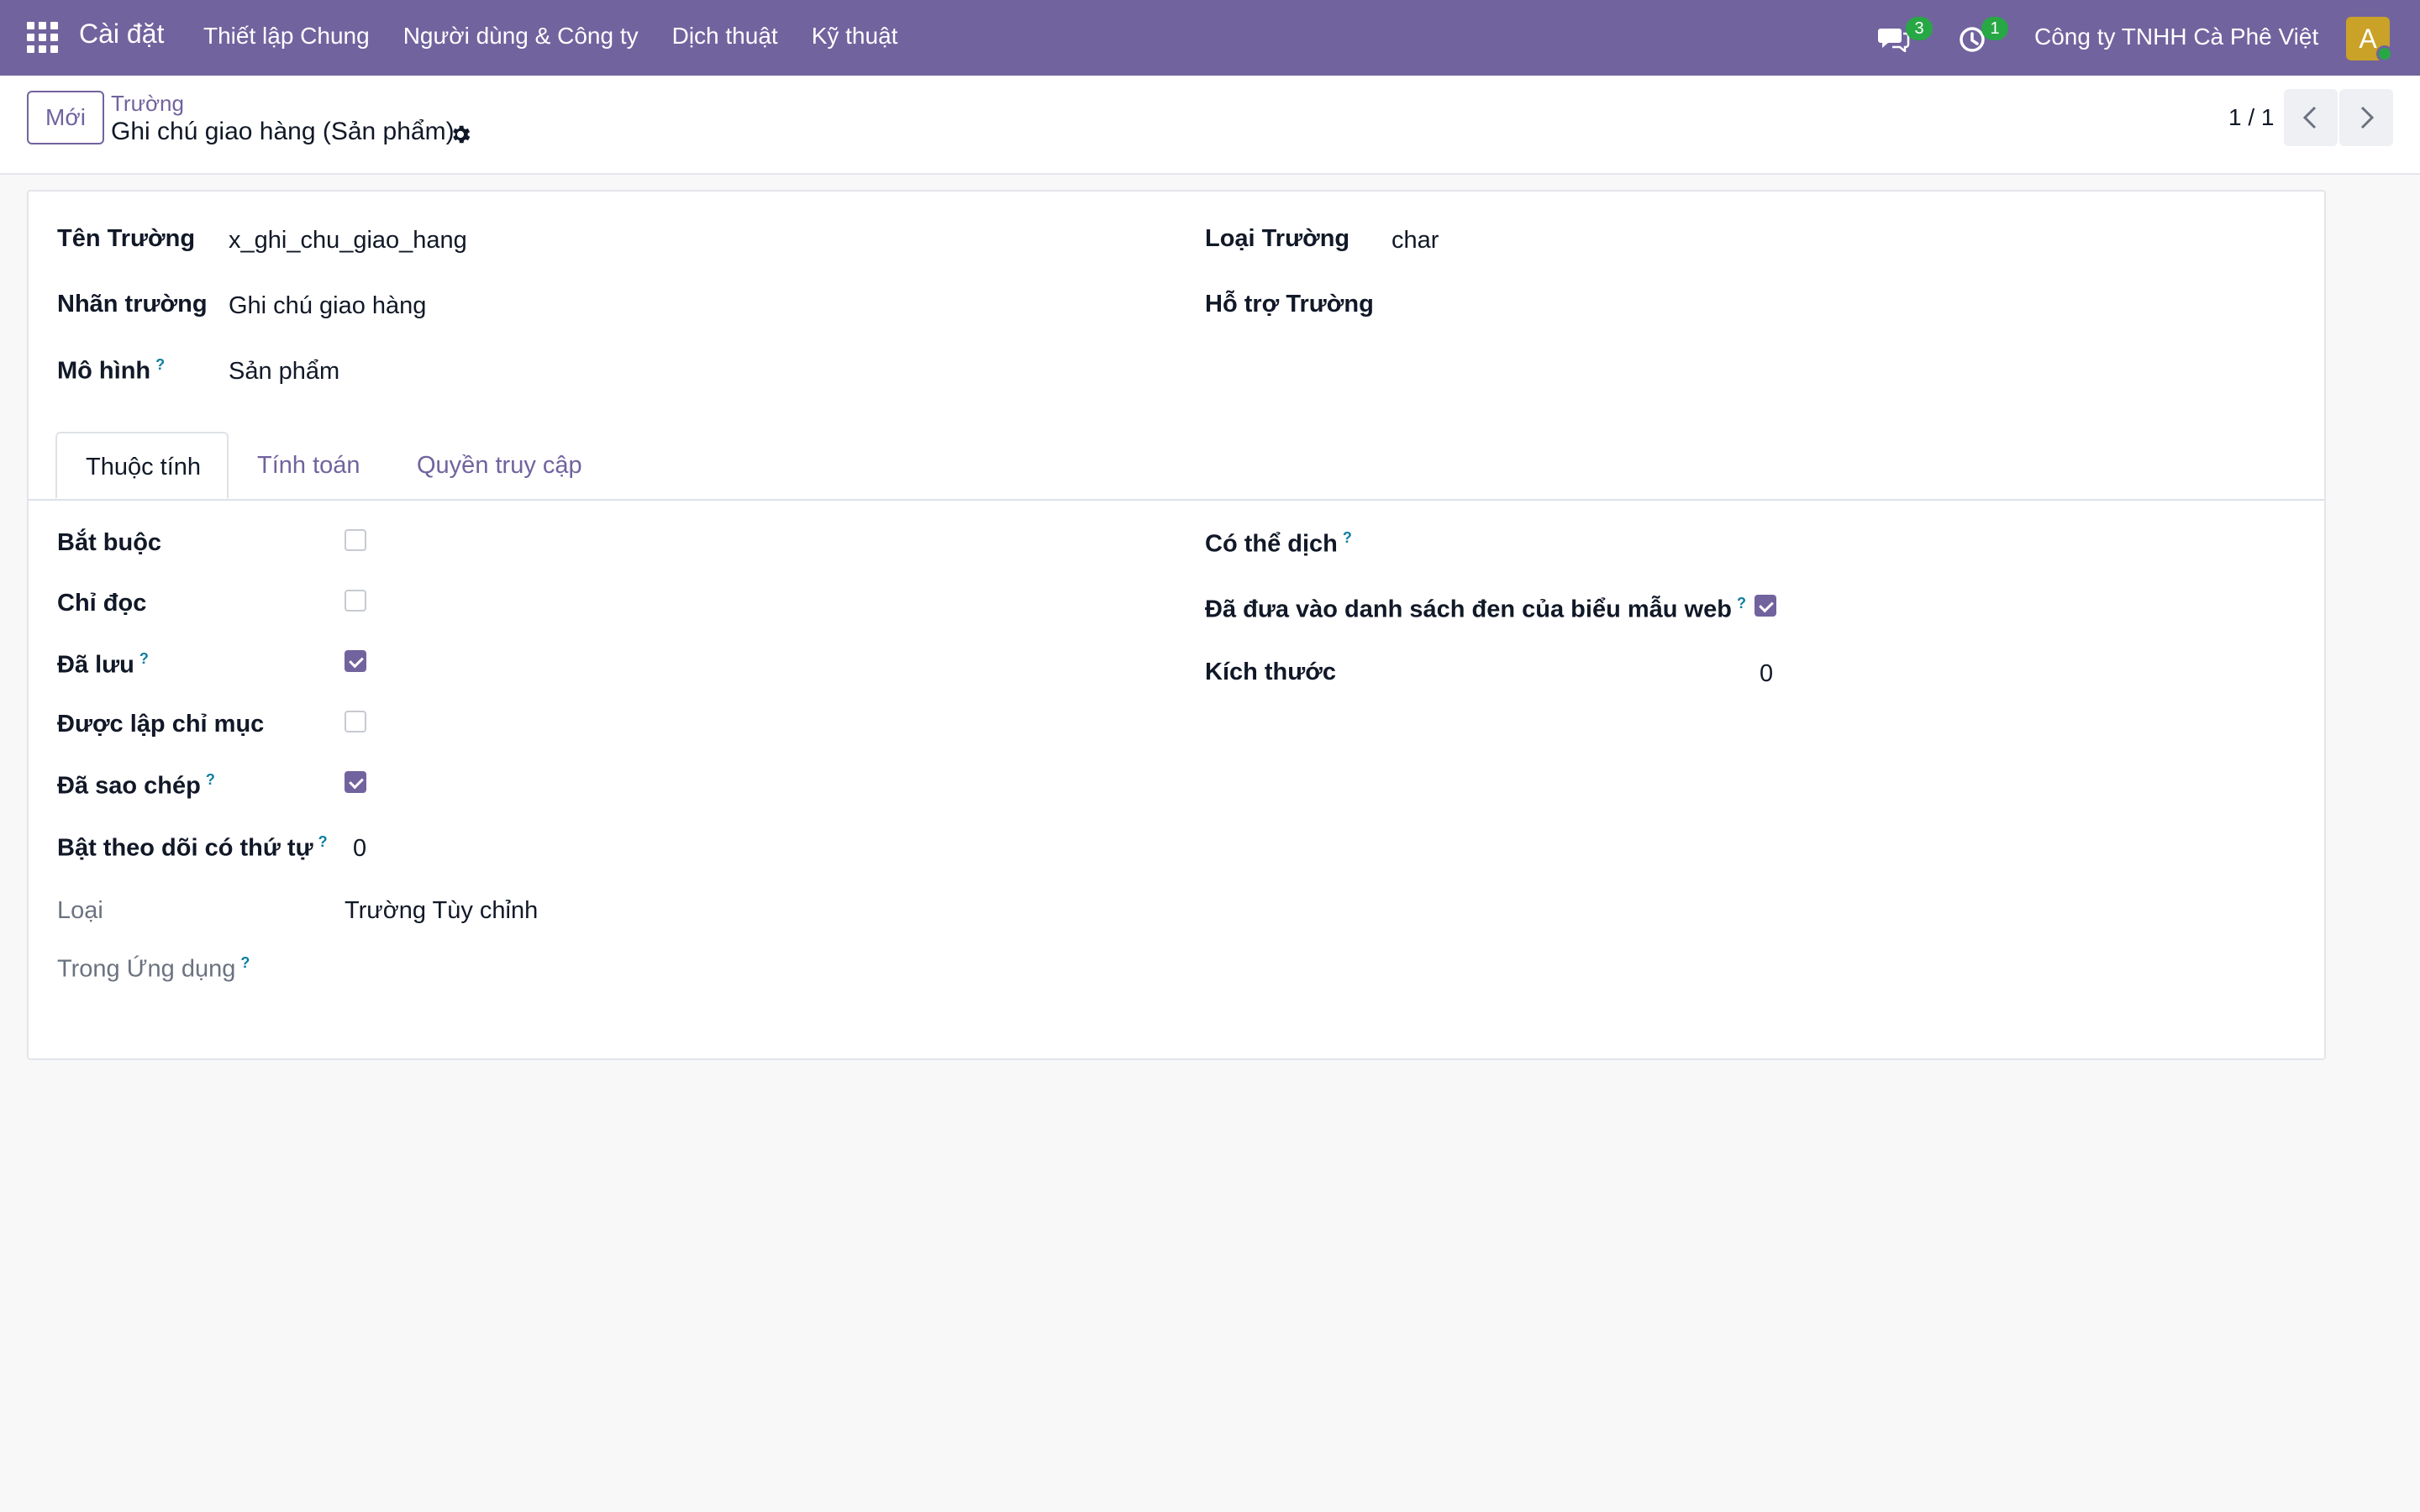 Image resolution: width=2420 pixels, height=1512 pixels. What do you see at coordinates (355, 601) in the screenshot?
I see `readonly-checkbox` at bounding box center [355, 601].